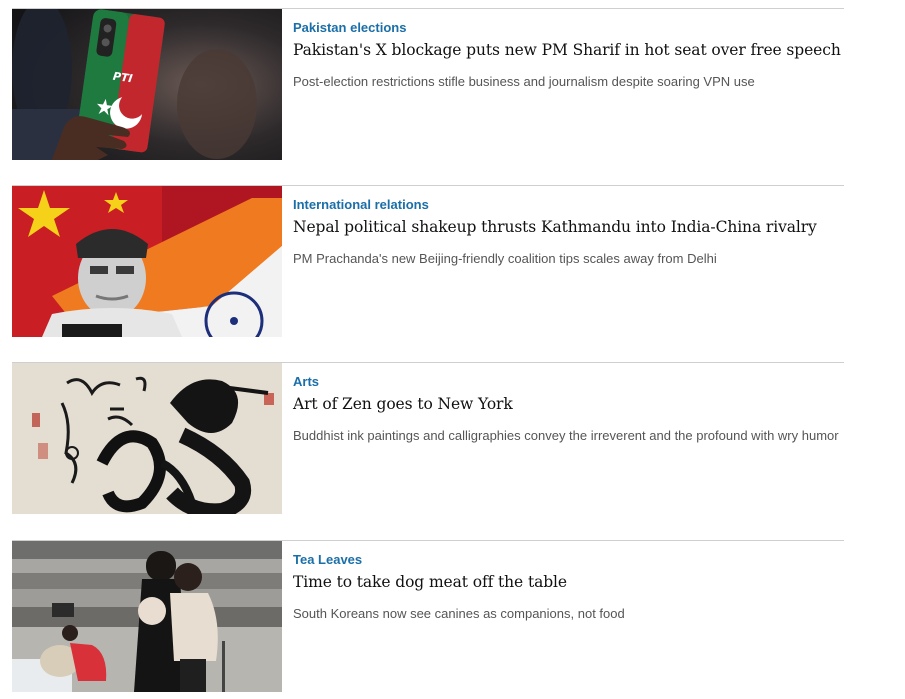 The width and height of the screenshot is (905, 699). Describe the element at coordinates (122, 78) in the screenshot. I see `phone-logo-text: PTI` at that location.